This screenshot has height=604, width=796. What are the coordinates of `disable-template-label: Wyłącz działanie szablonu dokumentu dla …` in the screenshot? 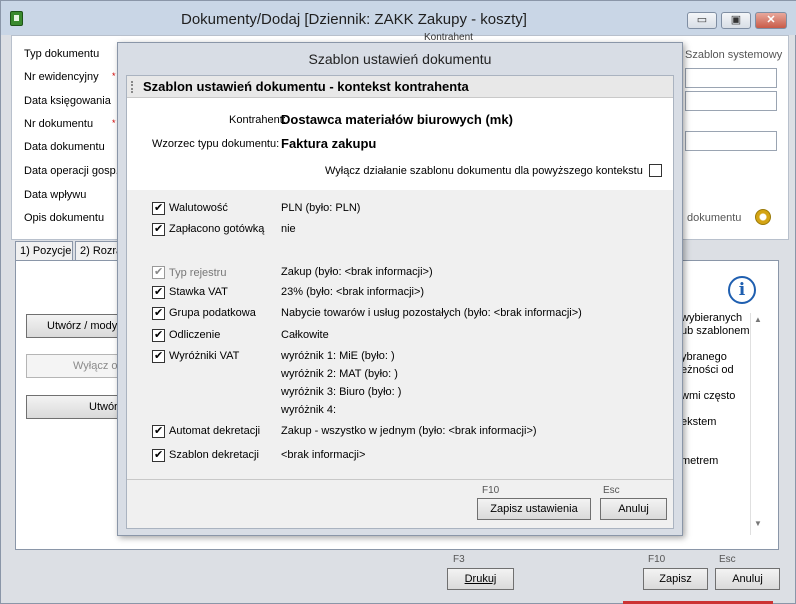 It's located at (484, 171).